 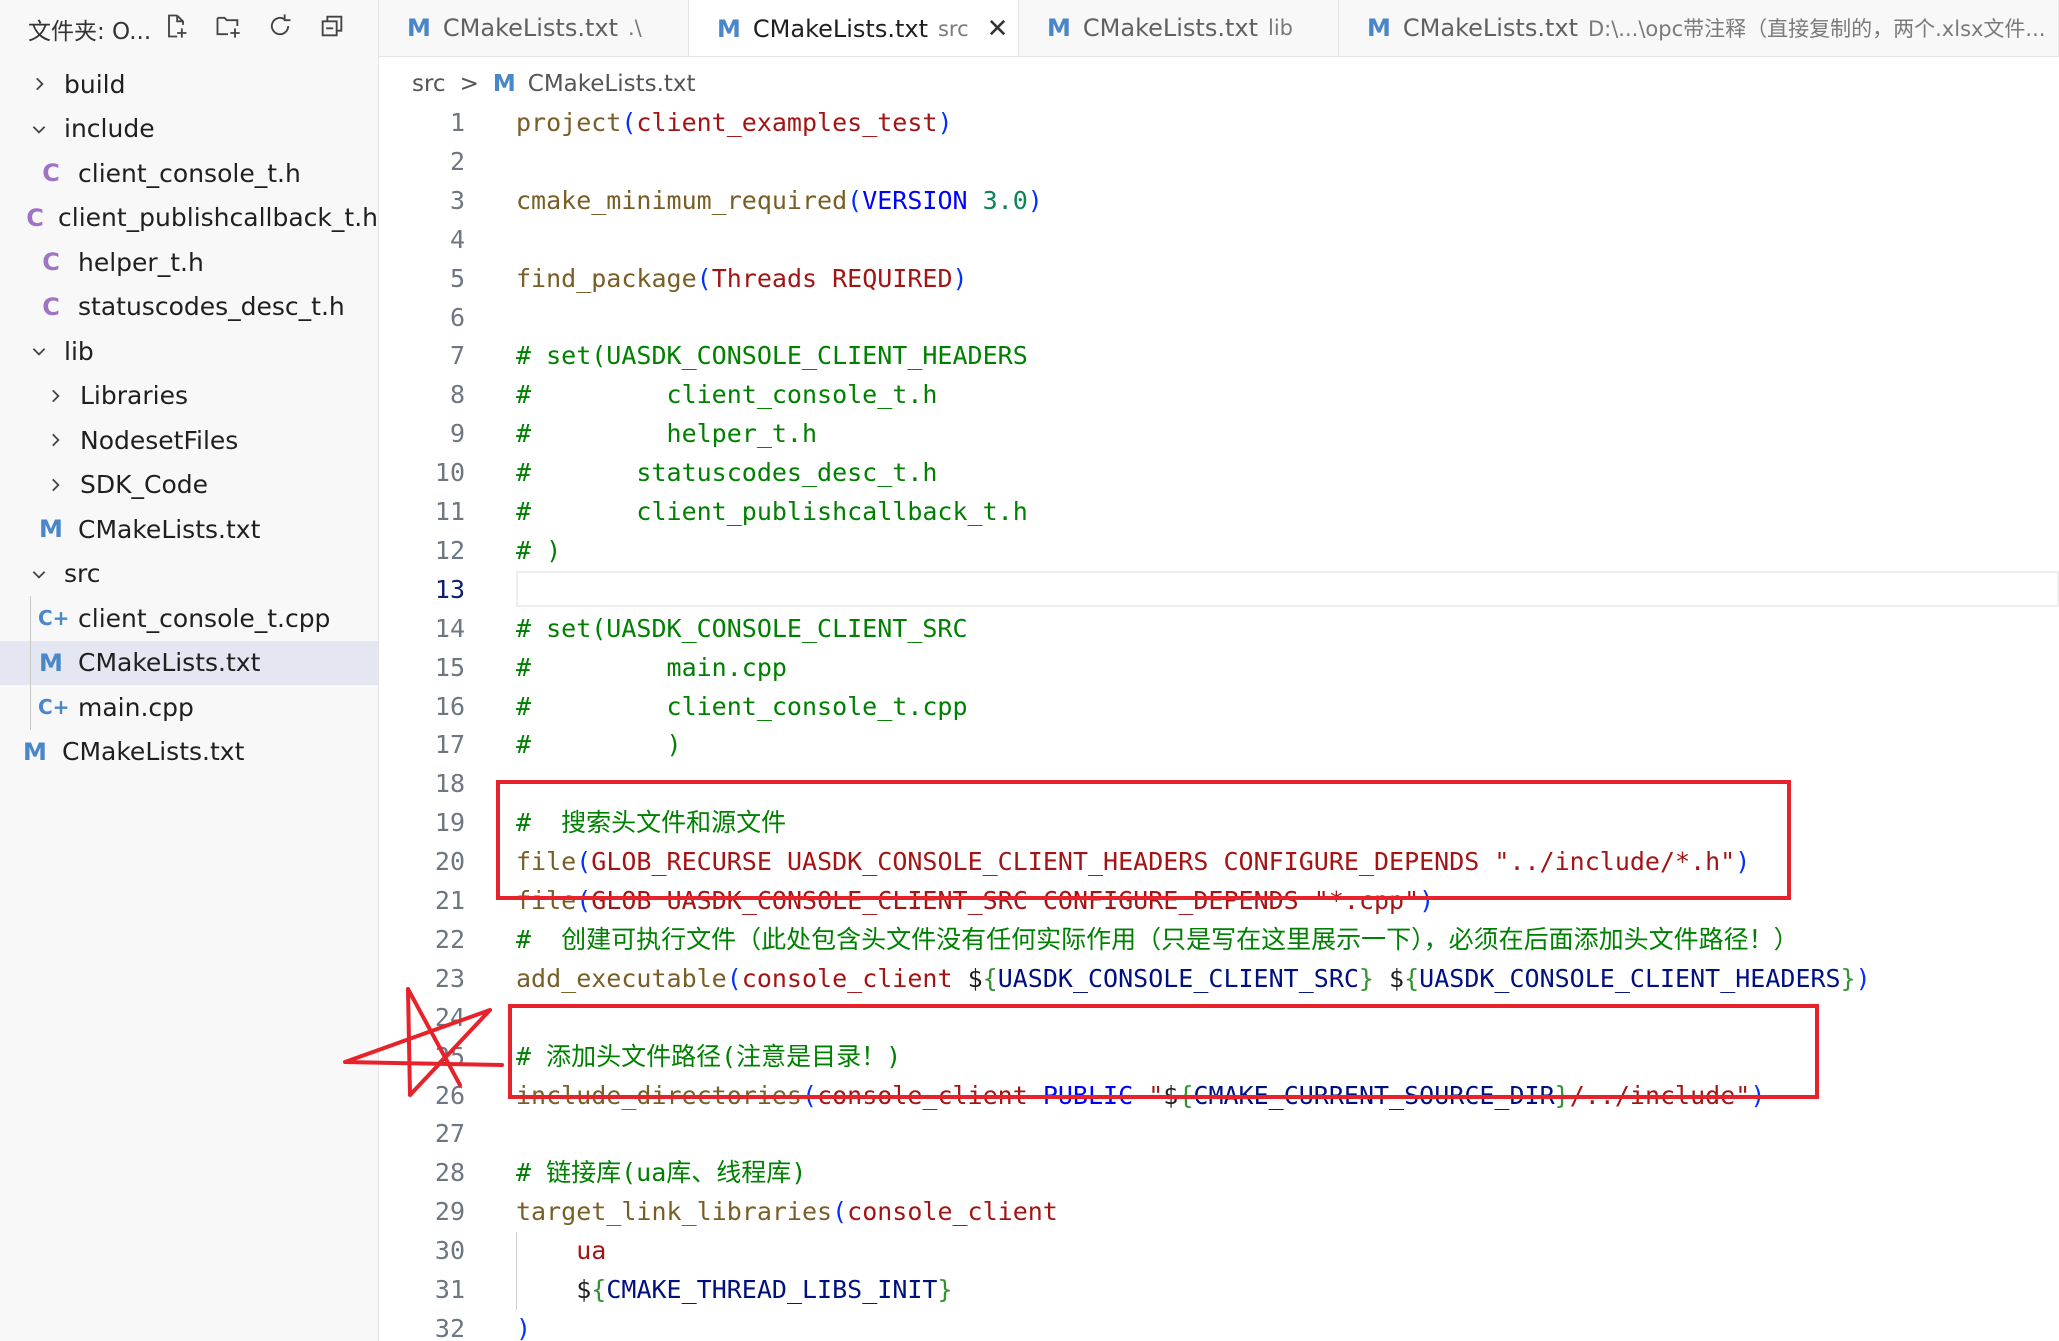 I want to click on tree-file: Cstatuscodes_desc_t.h, so click(x=189, y=307).